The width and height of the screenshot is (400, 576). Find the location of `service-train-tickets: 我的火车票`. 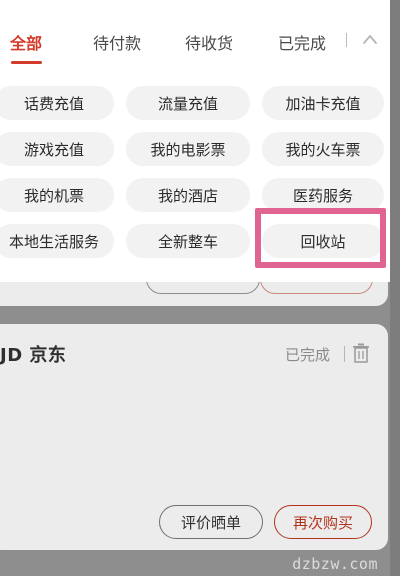

service-train-tickets: 我的火车票 is located at coordinates (323, 149).